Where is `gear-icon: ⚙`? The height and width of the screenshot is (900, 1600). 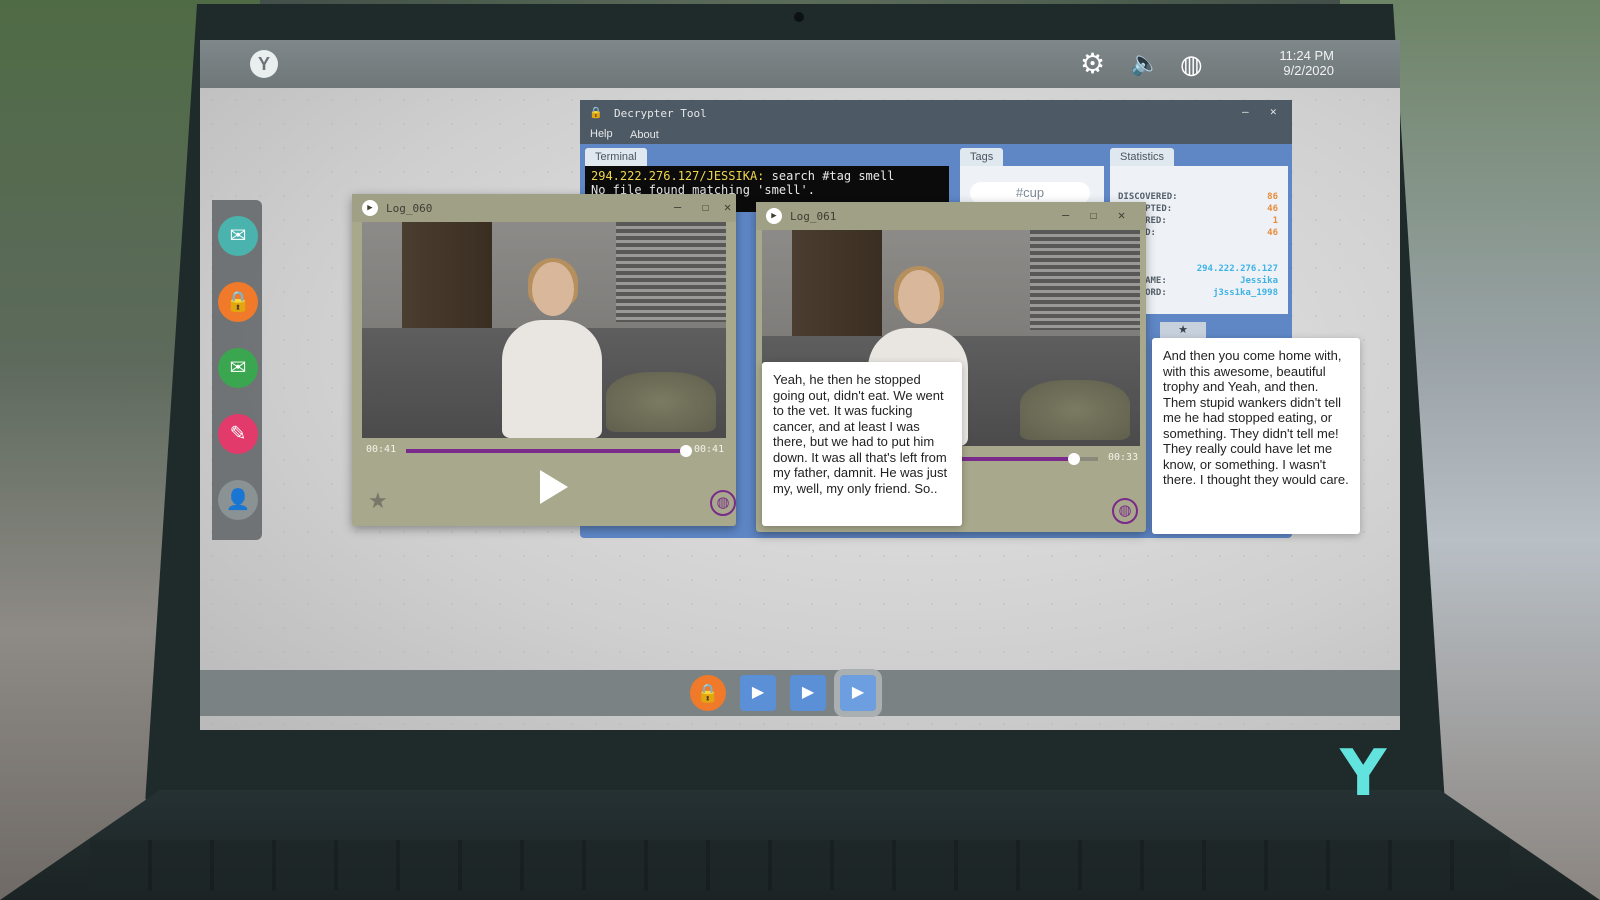 gear-icon: ⚙ is located at coordinates (1092, 64).